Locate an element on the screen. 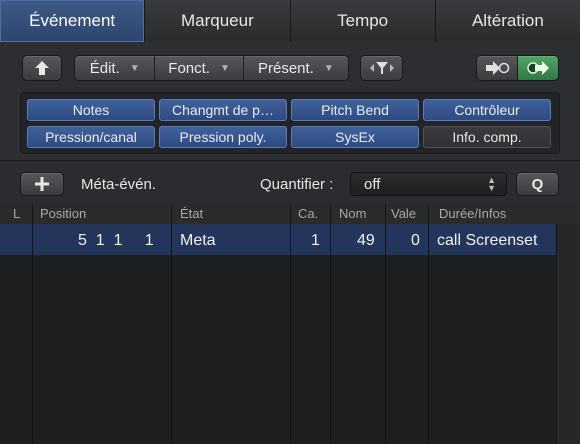 The image size is (580, 444). up-button is located at coordinates (42, 68).